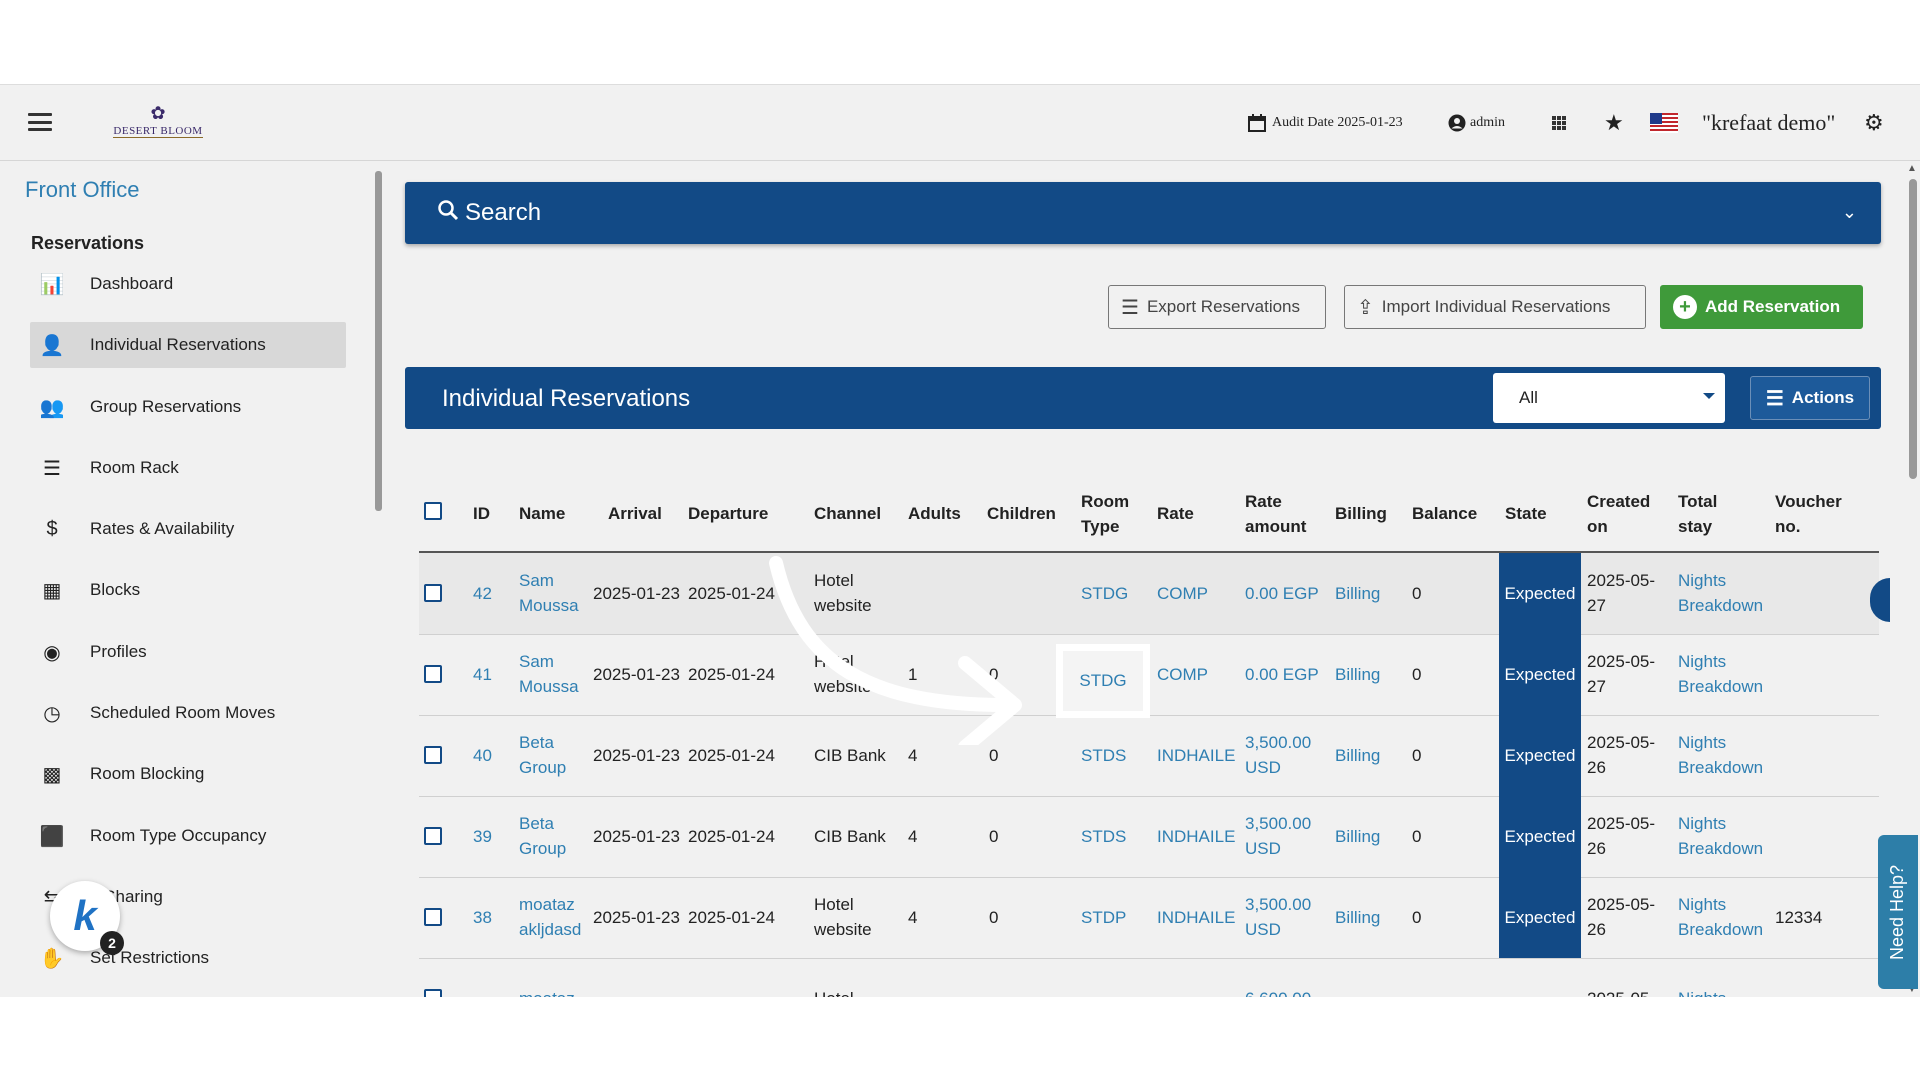  What do you see at coordinates (87, 918) in the screenshot?
I see `assistant-launcher: k 2` at bounding box center [87, 918].